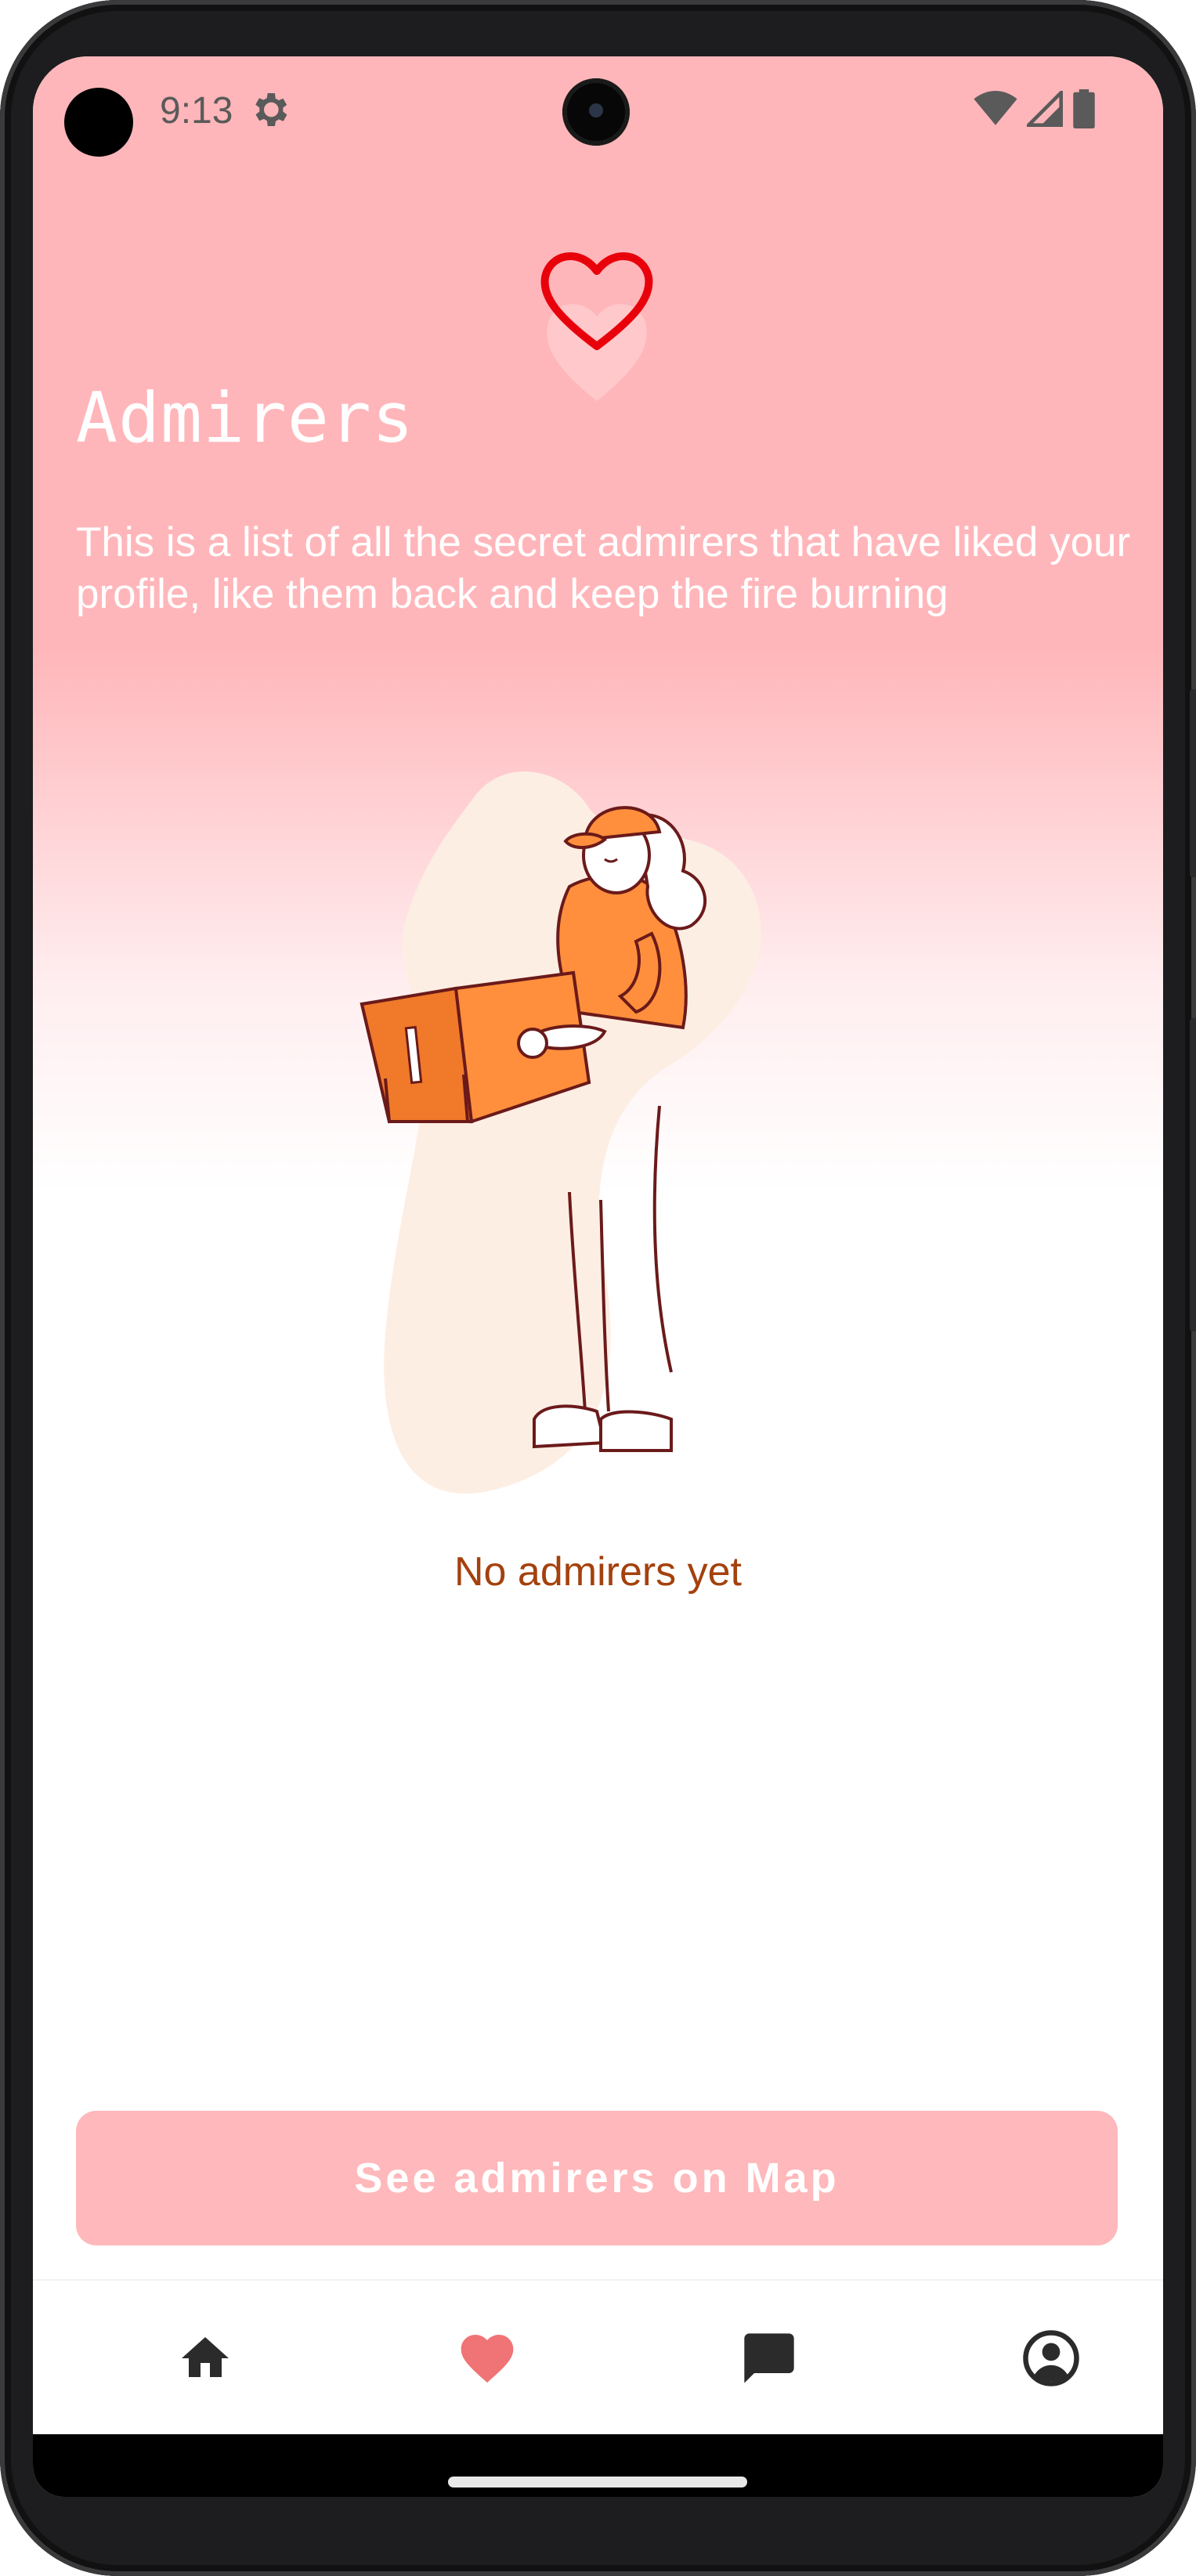  Describe the element at coordinates (598, 2465) in the screenshot. I see `gesture-navigation-bar` at that location.